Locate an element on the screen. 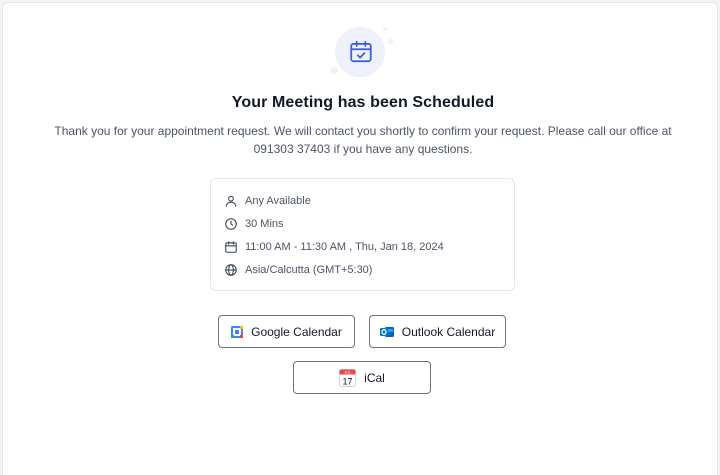 Image resolution: width=720 pixels, height=475 pixels. detail-staff: Any Available is located at coordinates (267, 201).